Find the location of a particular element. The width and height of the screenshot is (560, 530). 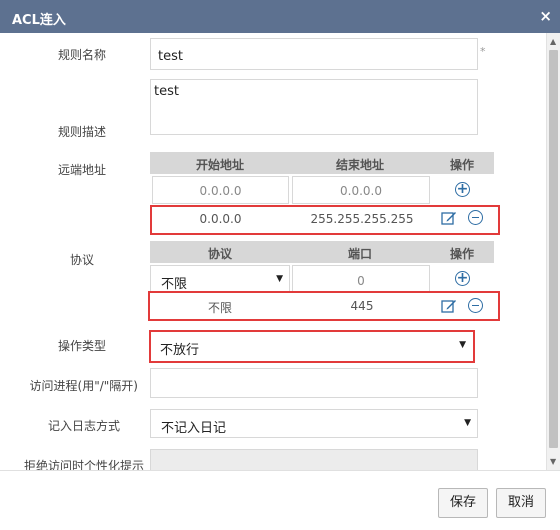

log-mode-label: 记入日志方式 is located at coordinates (83, 426).